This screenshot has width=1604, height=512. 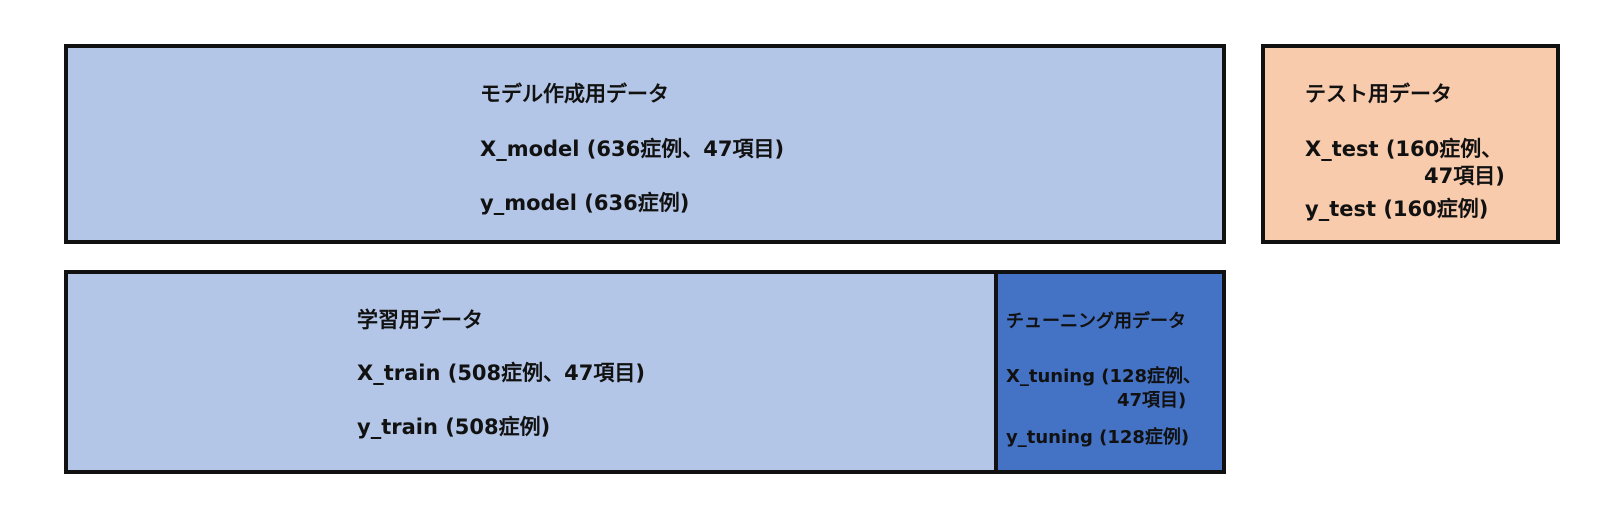 What do you see at coordinates (632, 149) in the screenshot?
I see `x-model-label: X_model (636症例、47項目)` at bounding box center [632, 149].